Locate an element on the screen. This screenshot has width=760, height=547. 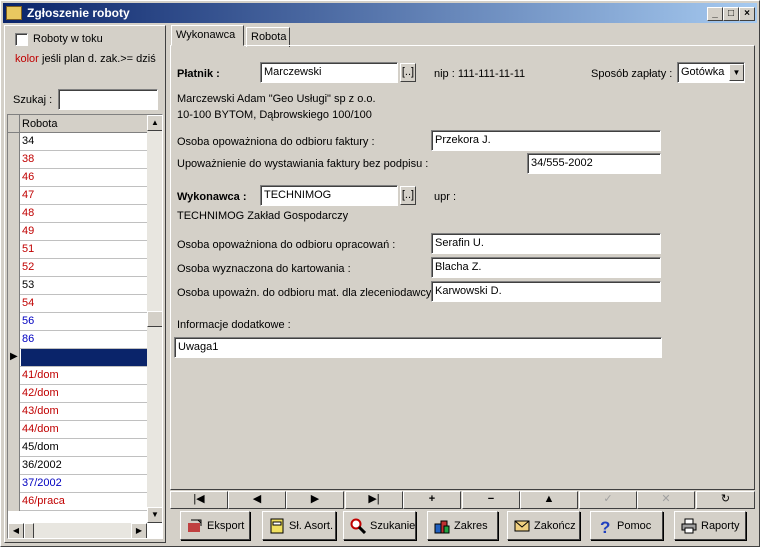
list-item: 51 is located at coordinates (78, 250).